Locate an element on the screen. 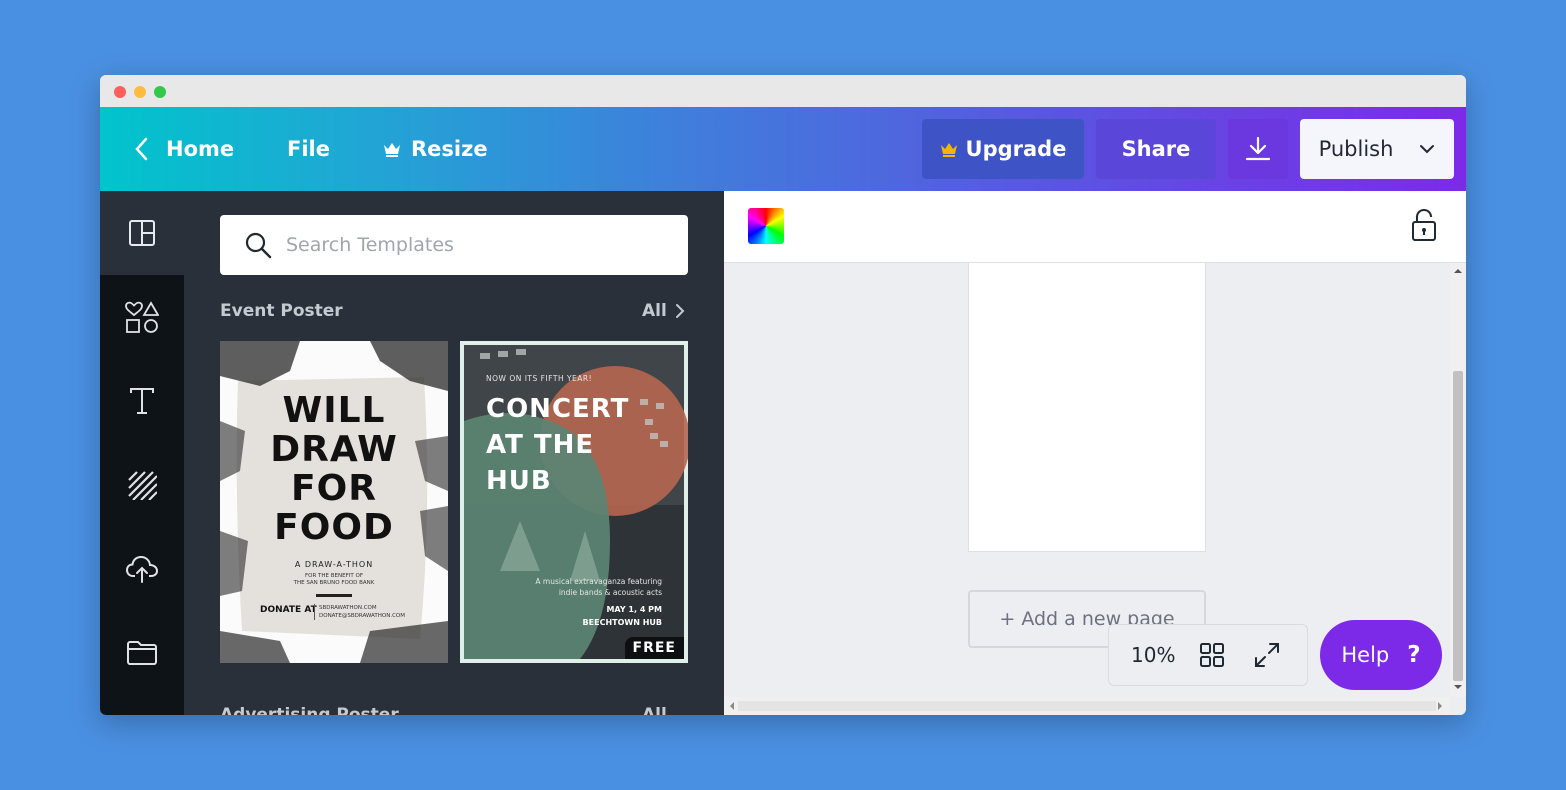 The width and height of the screenshot is (1566, 790). publish-button: Publish is located at coordinates (1377, 149).